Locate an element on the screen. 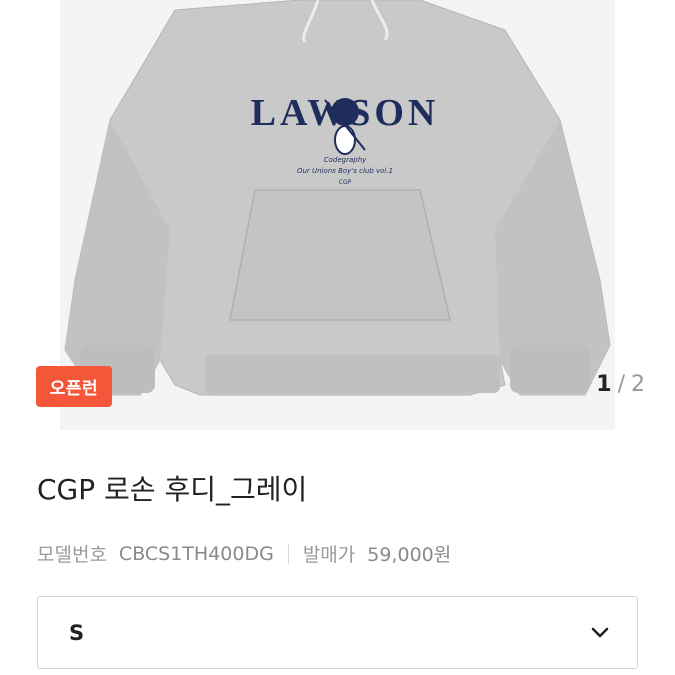 The height and width of the screenshot is (675, 675). pager-current: 1 is located at coordinates (604, 384).